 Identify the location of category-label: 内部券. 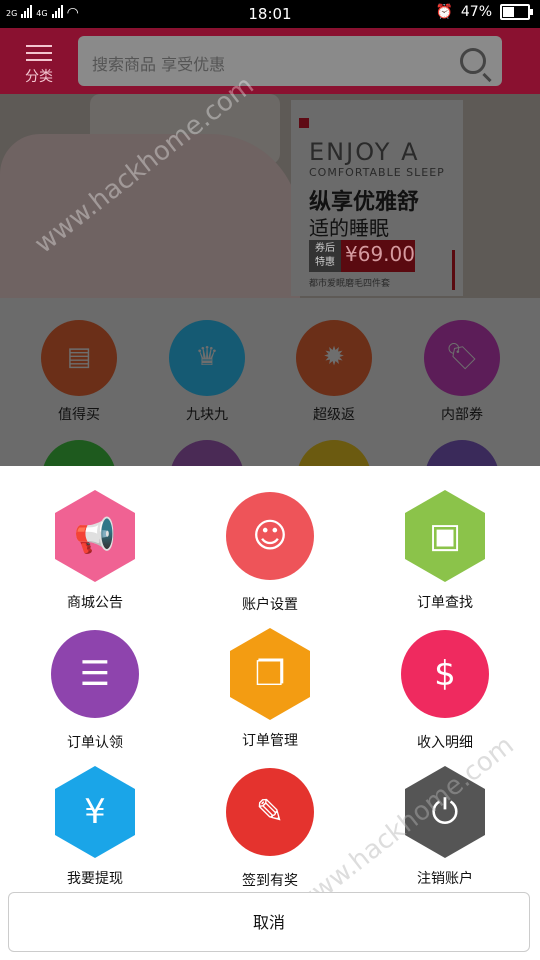
(462, 415).